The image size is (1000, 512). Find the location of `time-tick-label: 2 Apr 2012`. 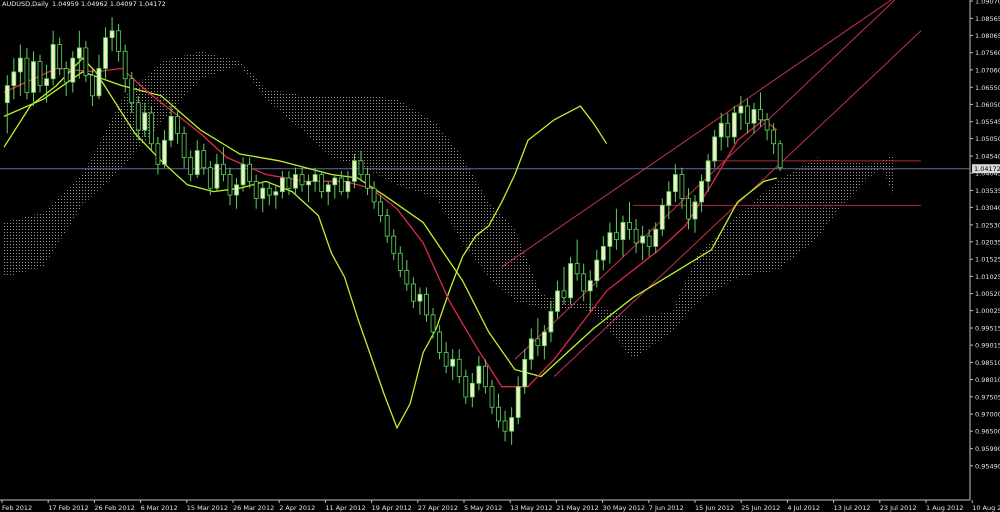

time-tick-label: 2 Apr 2012 is located at coordinates (297, 508).